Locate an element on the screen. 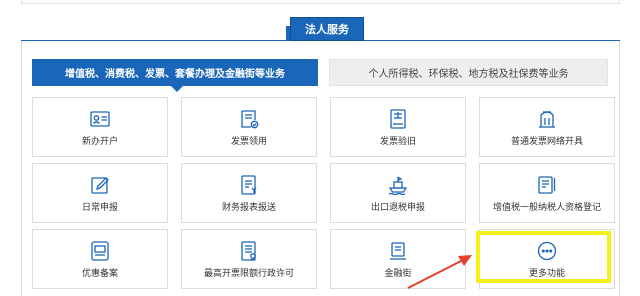 This screenshot has width=640, height=296. tab-vat-business: 增值税、消费税、发票、套餐办理及金融街等业务 is located at coordinates (175, 75).